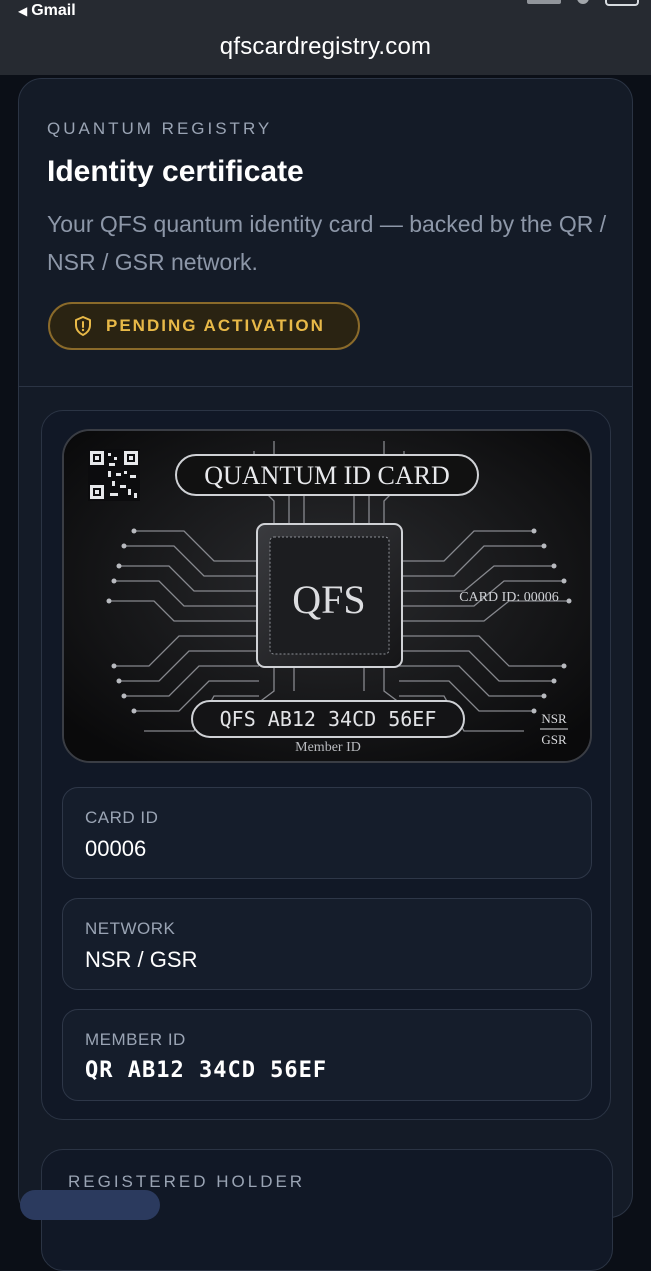  I want to click on card-header-text: QUANTUM ID CARD, so click(327, 475).